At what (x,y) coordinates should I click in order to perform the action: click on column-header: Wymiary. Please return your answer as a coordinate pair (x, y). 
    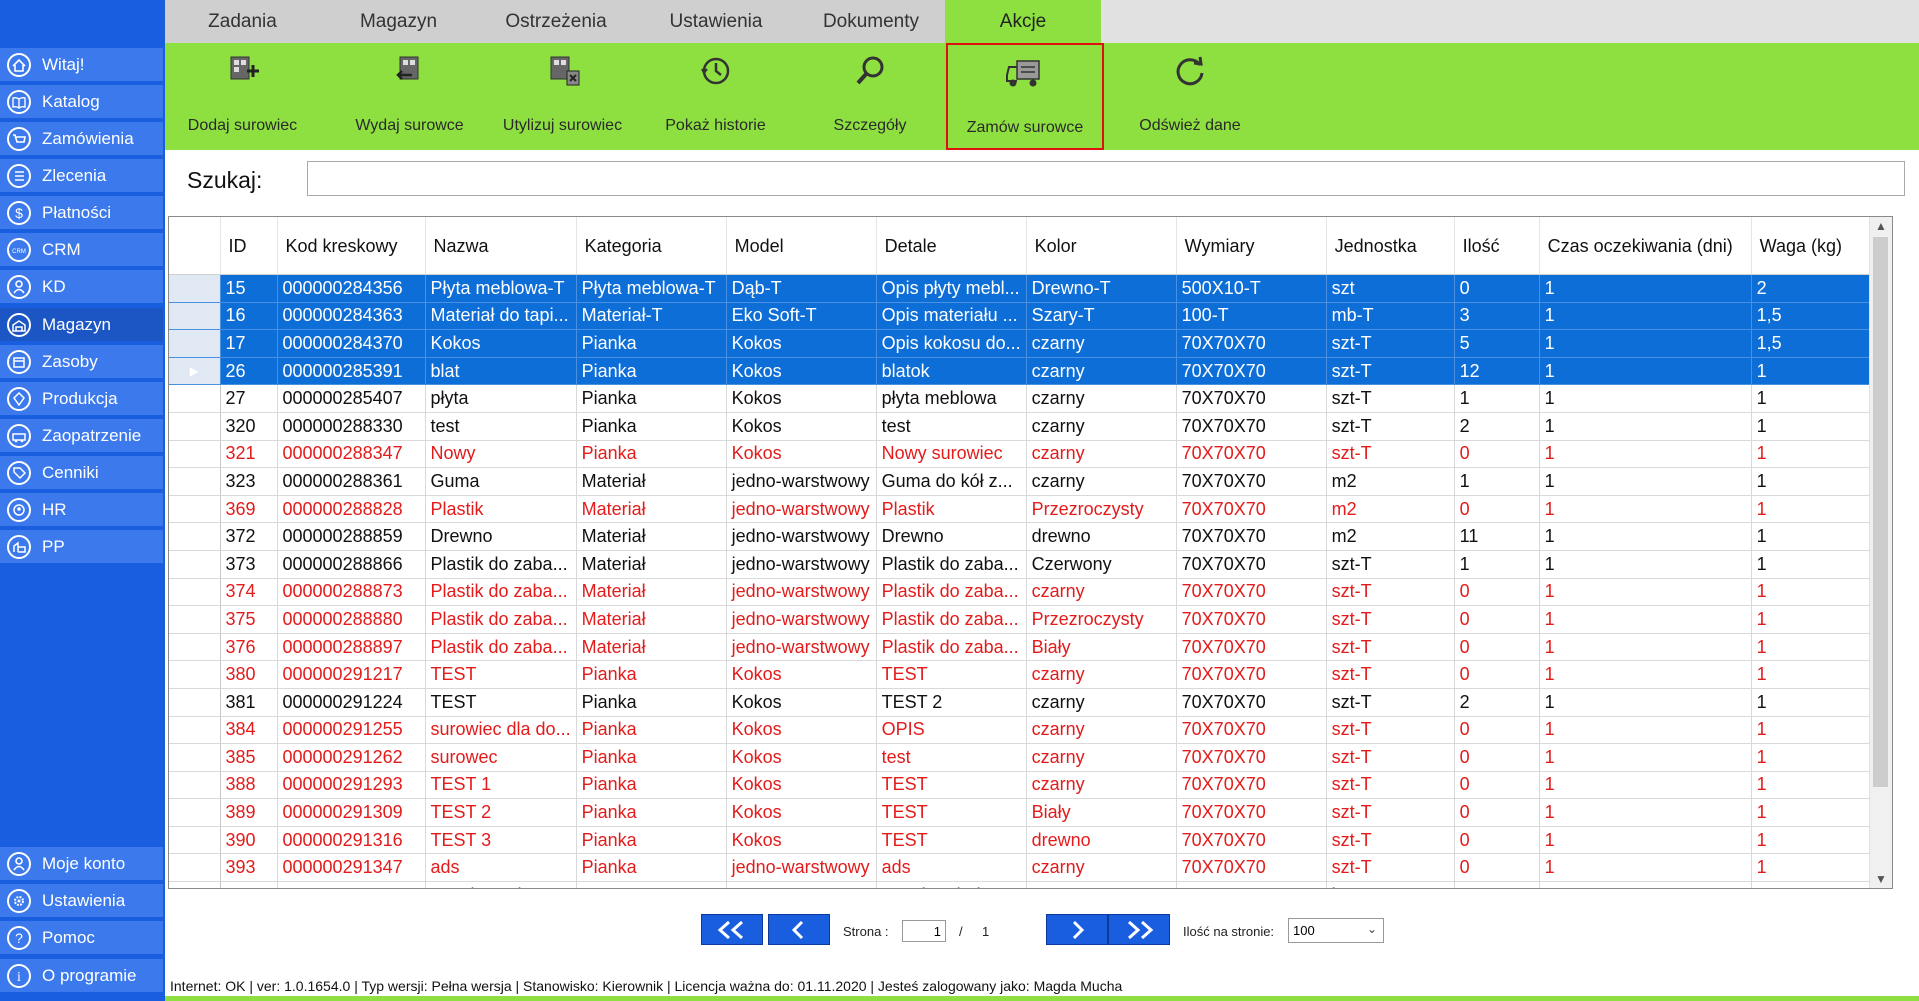
    Looking at the image, I should click on (1251, 246).